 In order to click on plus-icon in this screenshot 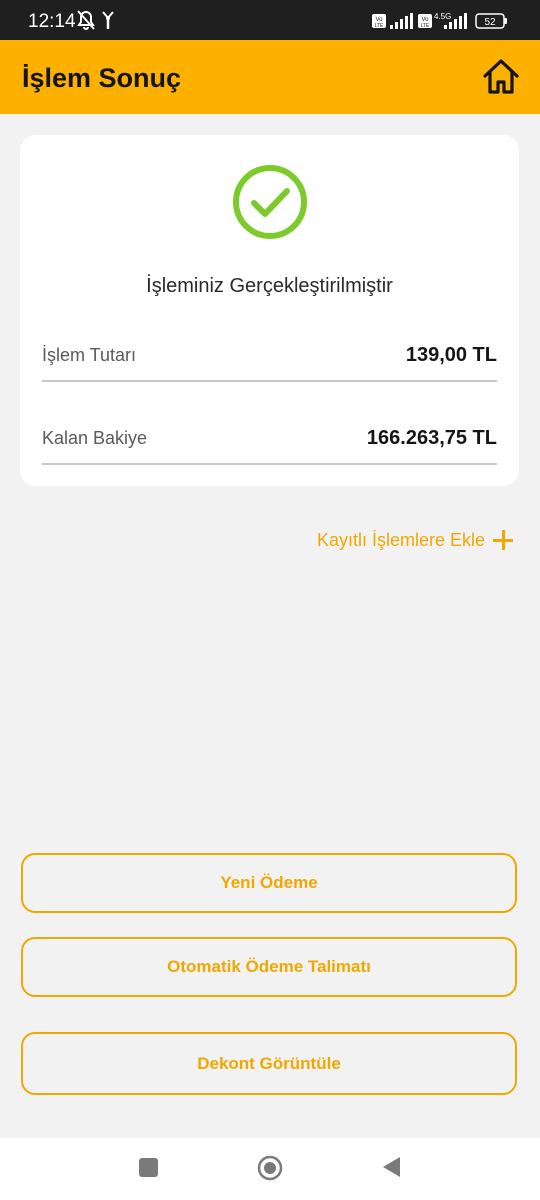, I will do `click(503, 540)`.